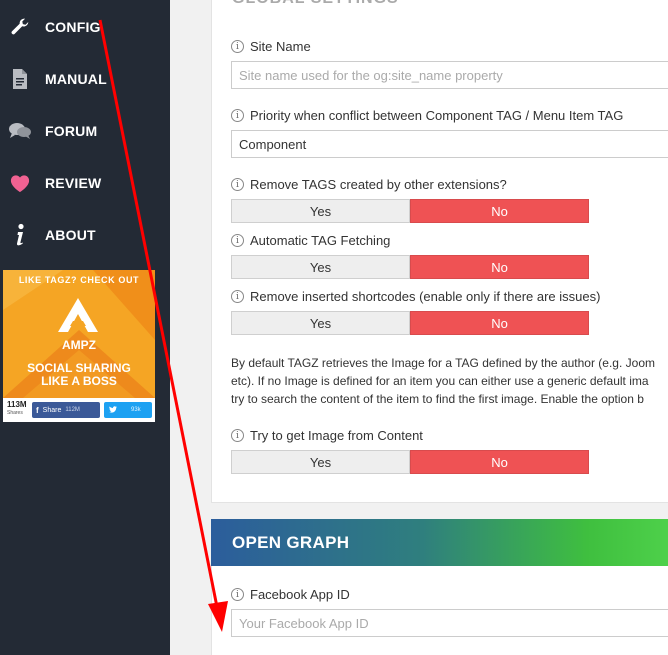 This screenshot has height=655, width=668. I want to click on heart-icon, so click(20, 183).